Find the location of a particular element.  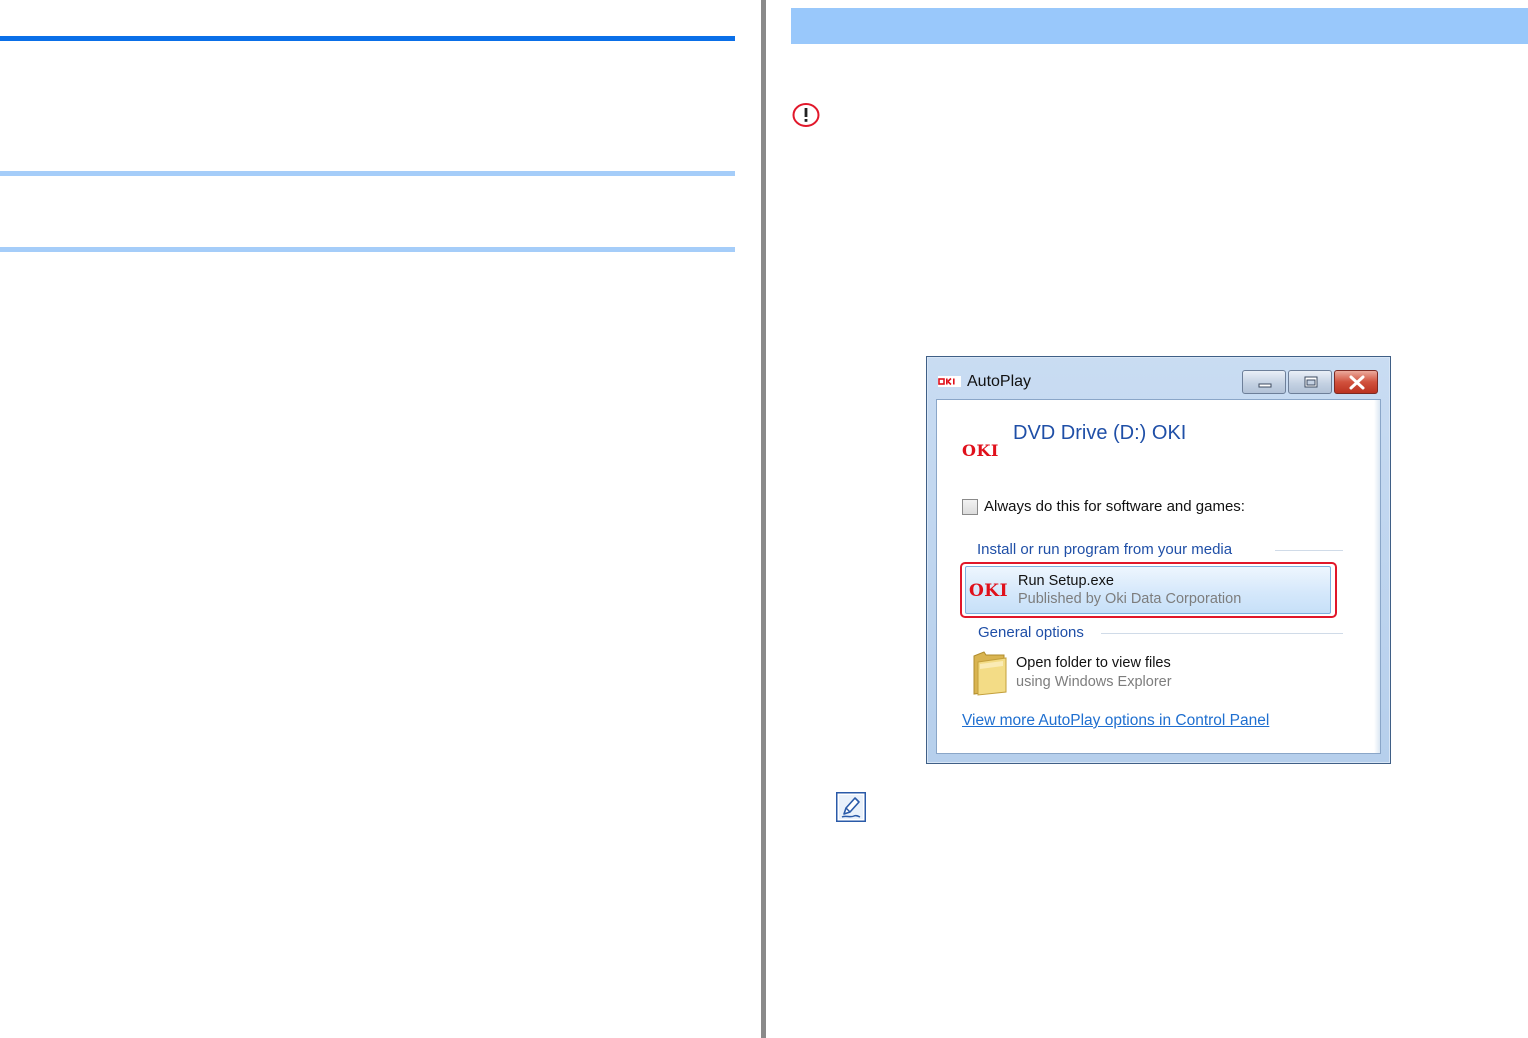

maximize-button is located at coordinates (1310, 382).